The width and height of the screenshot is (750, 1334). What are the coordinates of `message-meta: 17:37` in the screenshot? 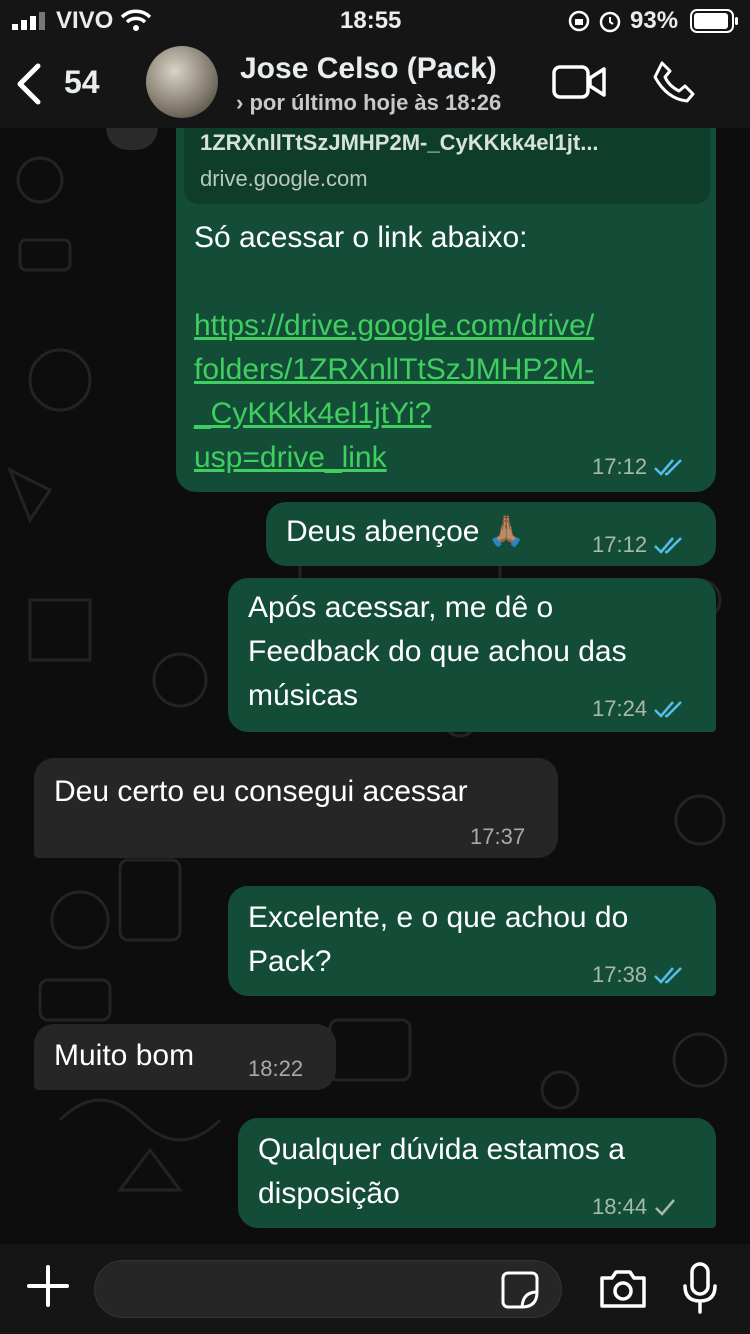 It's located at (497, 837).